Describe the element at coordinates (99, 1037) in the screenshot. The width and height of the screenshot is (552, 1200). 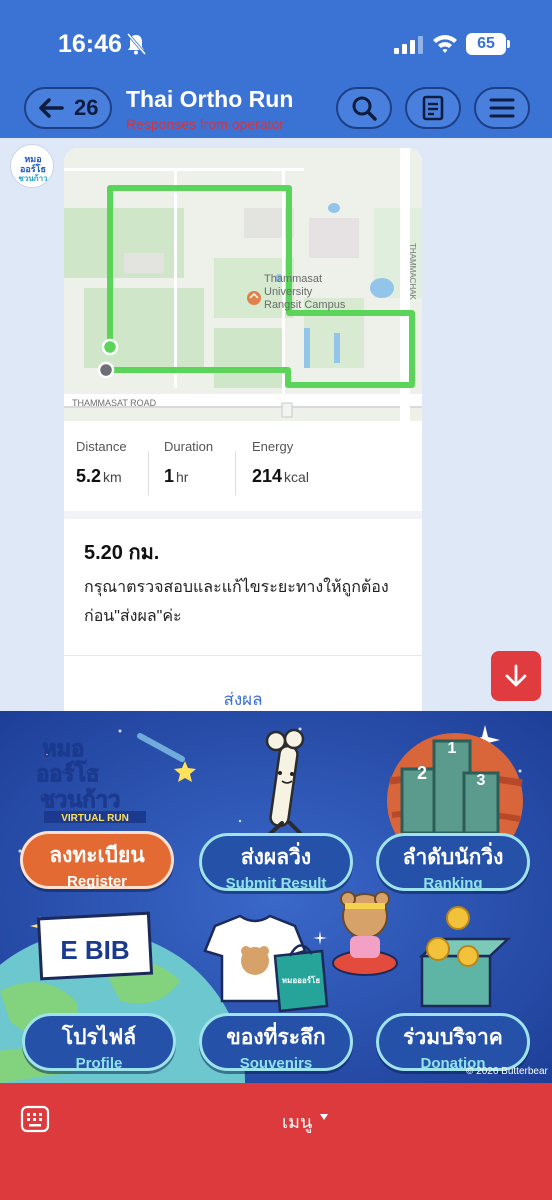
I see `profile-label-th: โปรไฟล์` at that location.